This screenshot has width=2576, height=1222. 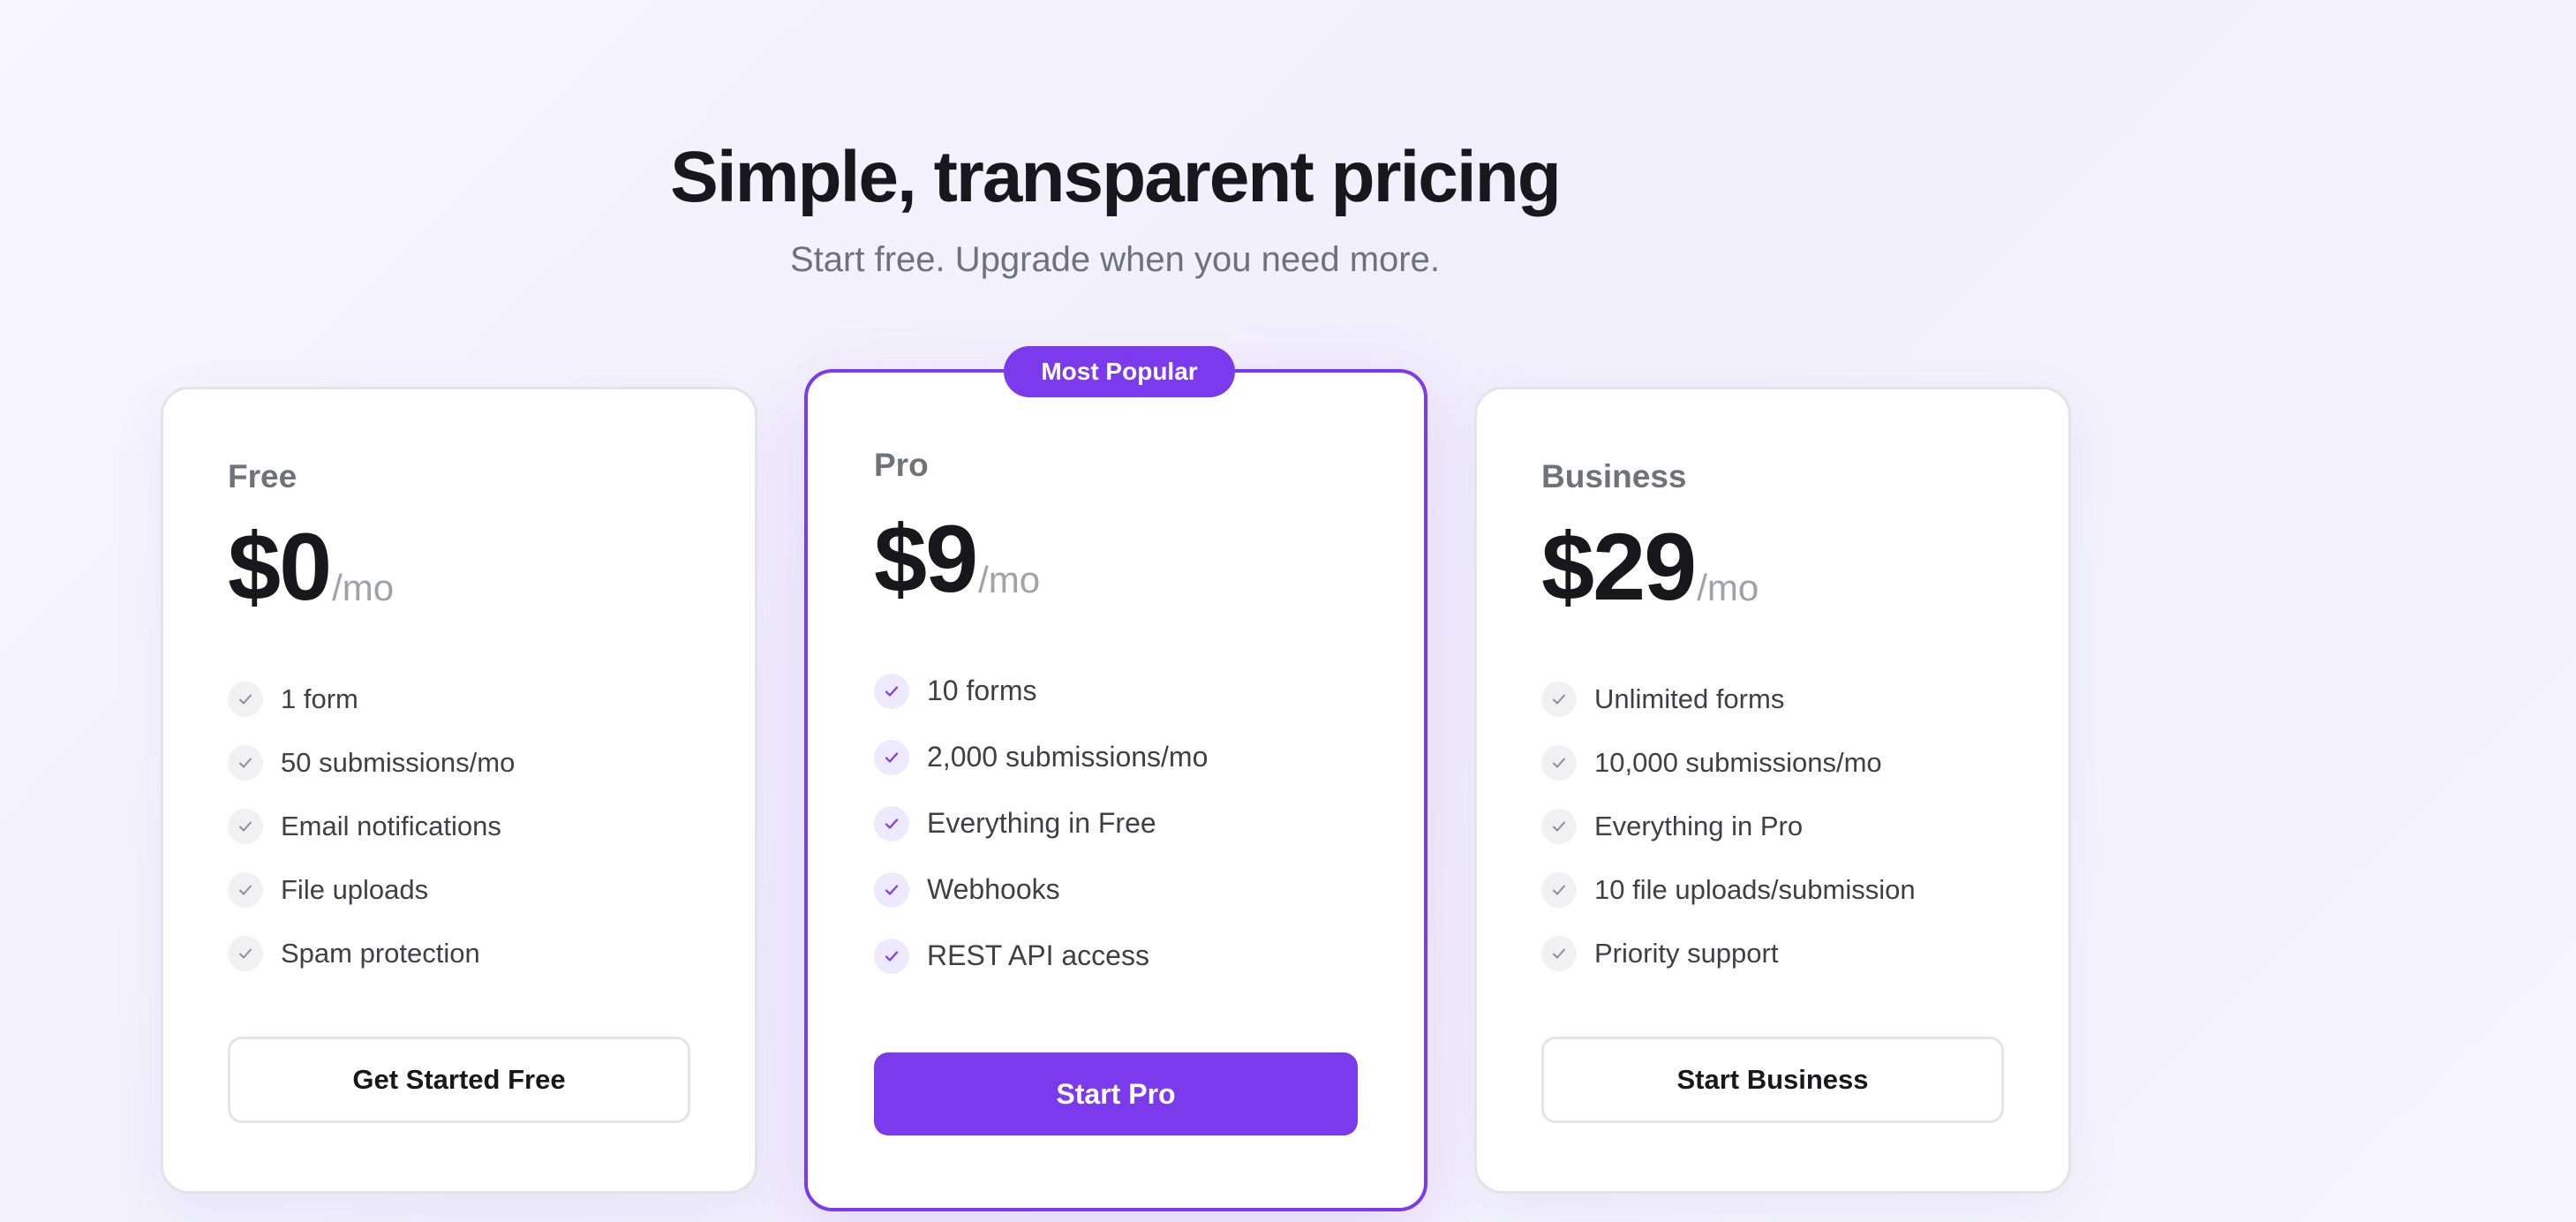 What do you see at coordinates (902, 465) in the screenshot?
I see `plan-name: Pro` at bounding box center [902, 465].